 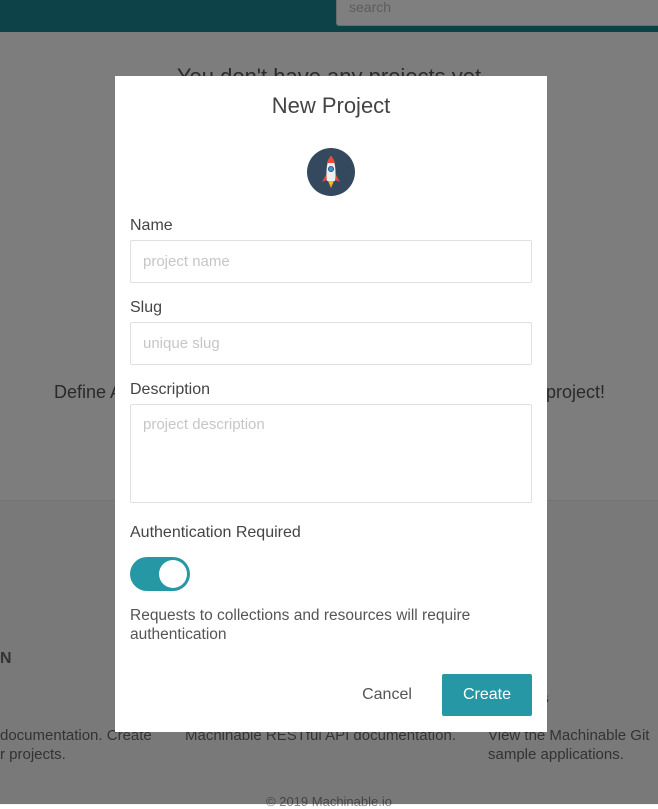 I want to click on dialog-title: New Project, so click(x=331, y=105).